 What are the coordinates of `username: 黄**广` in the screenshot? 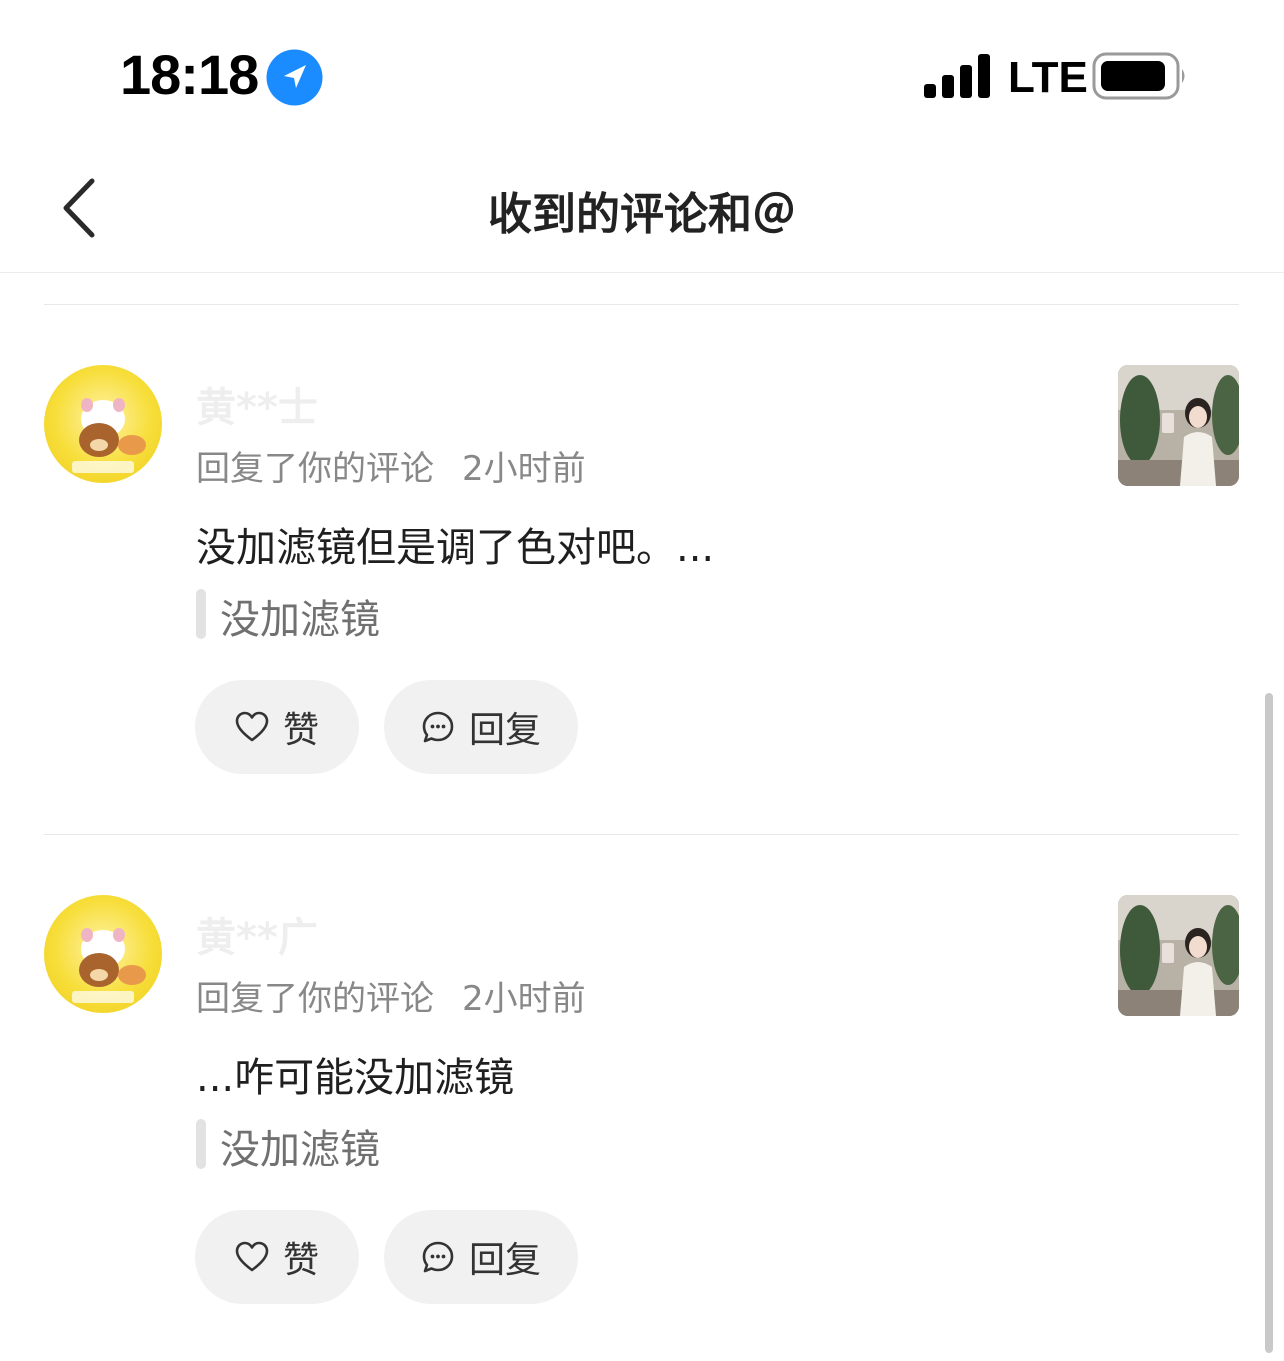 It's located at (257, 934).